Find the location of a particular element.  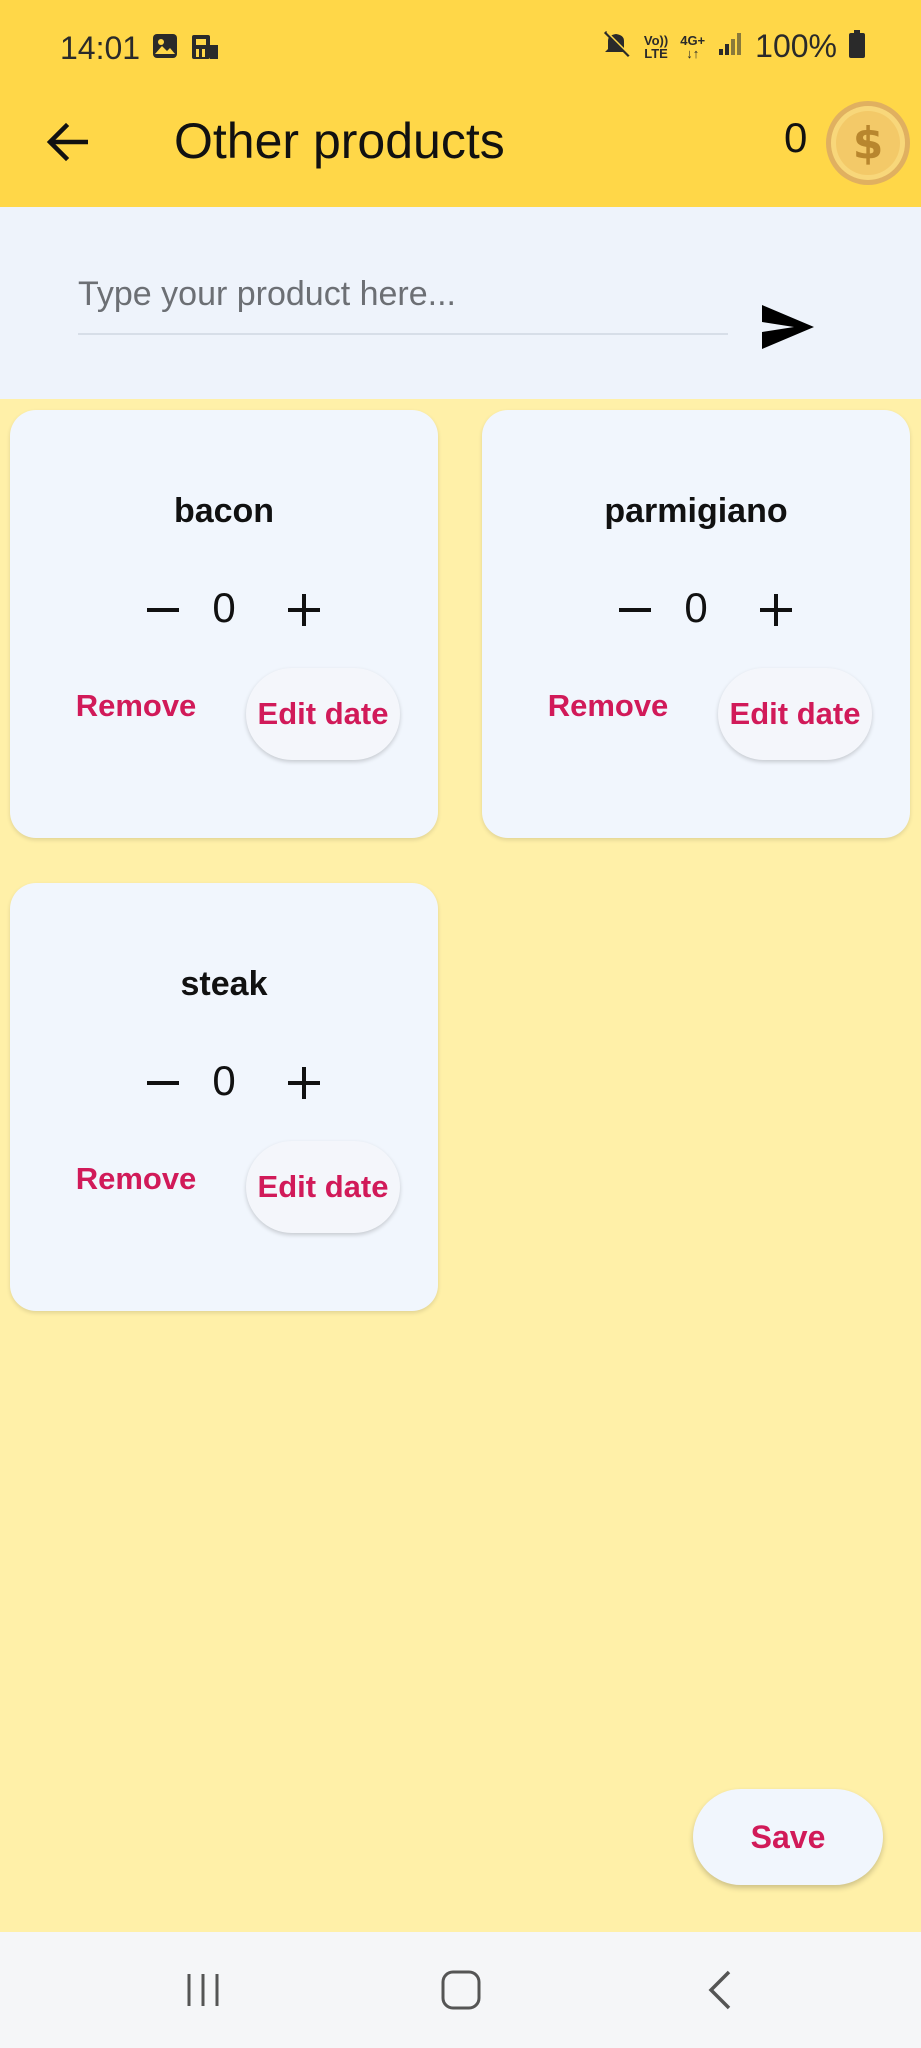

coin-count: 0 is located at coordinates (796, 137).